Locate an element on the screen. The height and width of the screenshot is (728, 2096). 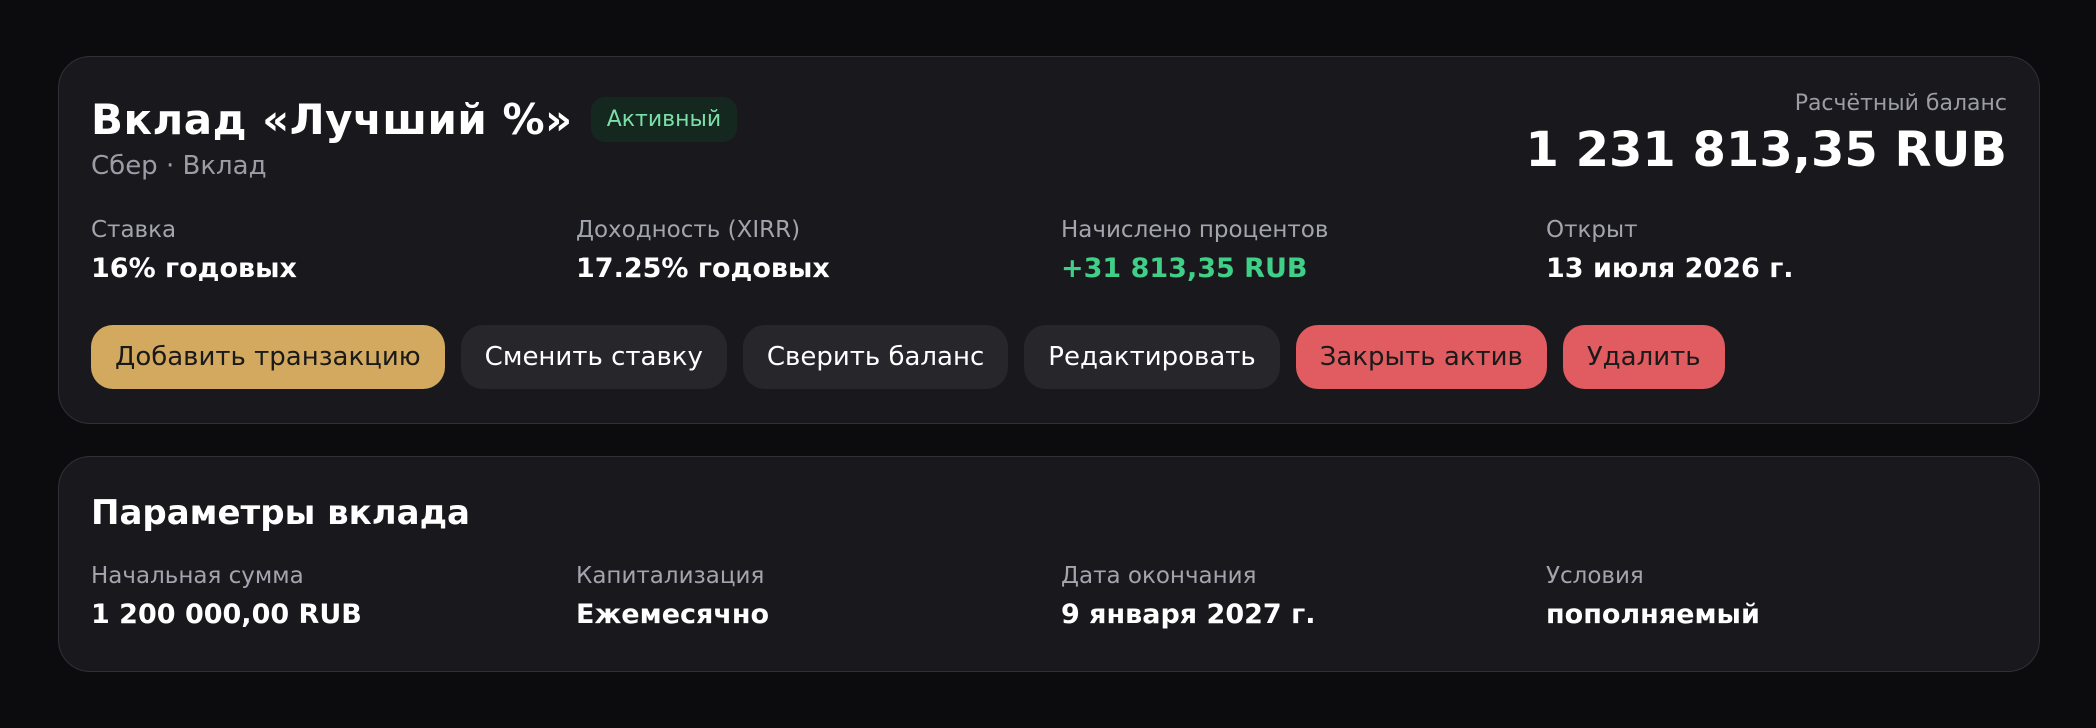
metric-xirr: Доходность (XIRR) 17.25% годовых is located at coordinates (703, 250).